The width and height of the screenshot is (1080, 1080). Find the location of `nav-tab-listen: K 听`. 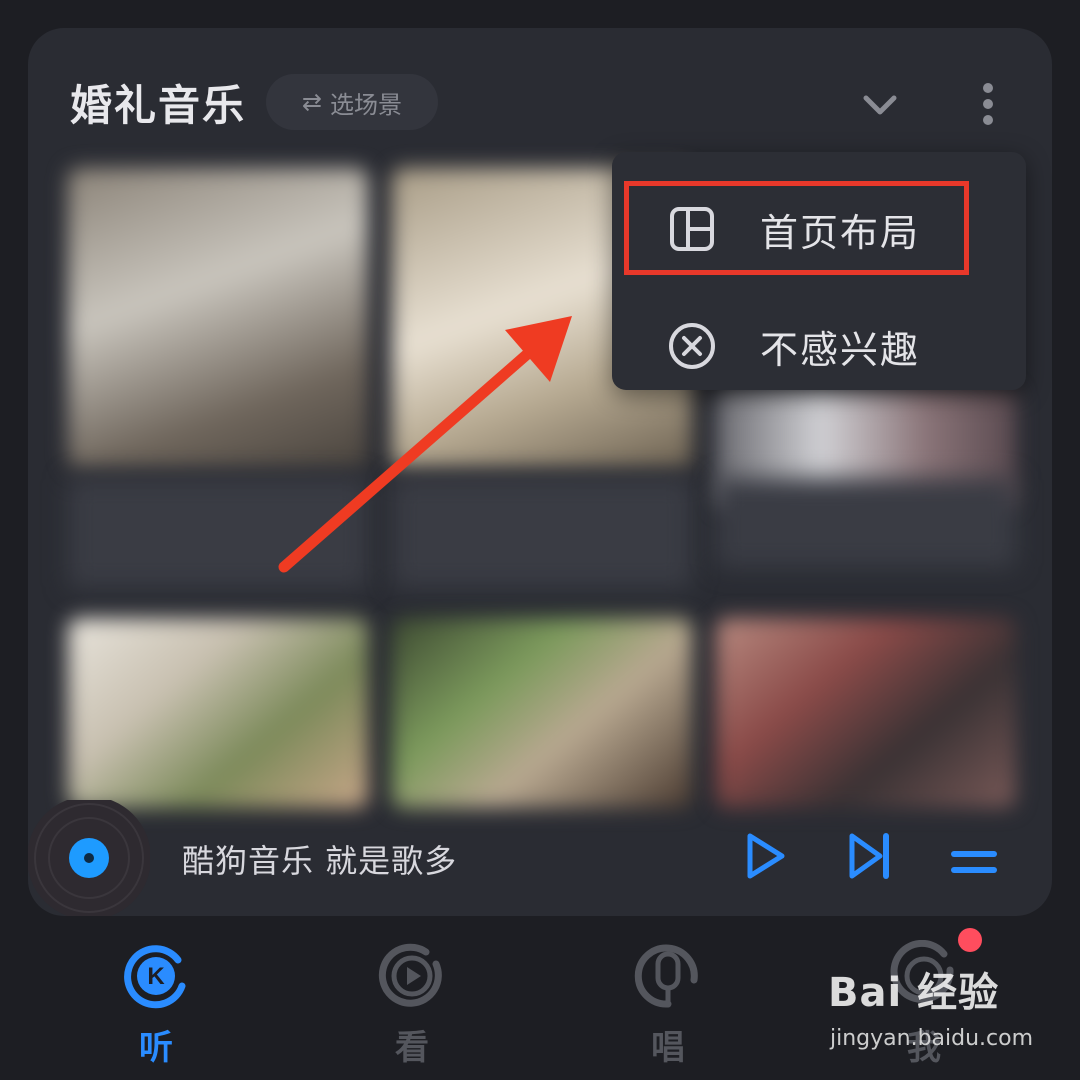

nav-tab-listen: K 听 is located at coordinates (156, 1000).